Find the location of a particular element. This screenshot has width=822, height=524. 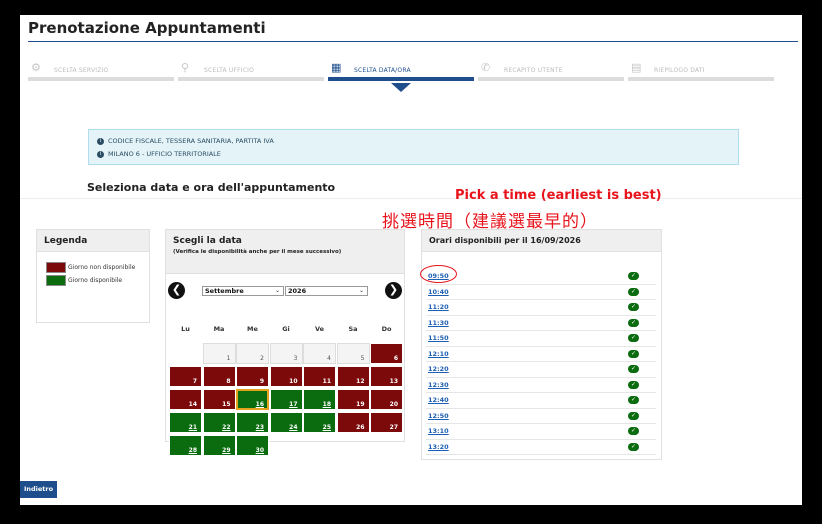

month-select: Settembre ⌄ is located at coordinates (243, 291).